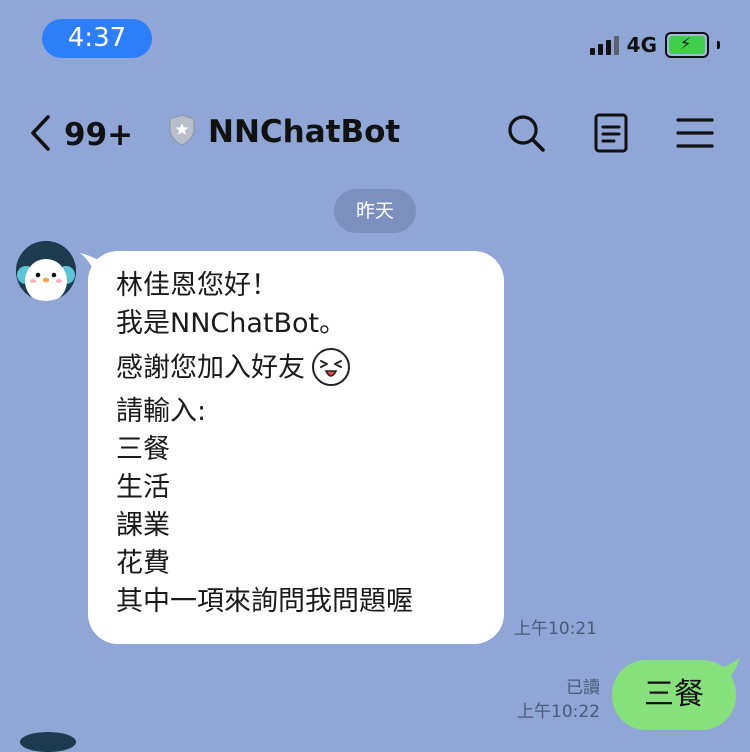 The height and width of the screenshot is (752, 750). Describe the element at coordinates (555, 629) in the screenshot. I see `incoming-timestamp: 上午10:21` at that location.